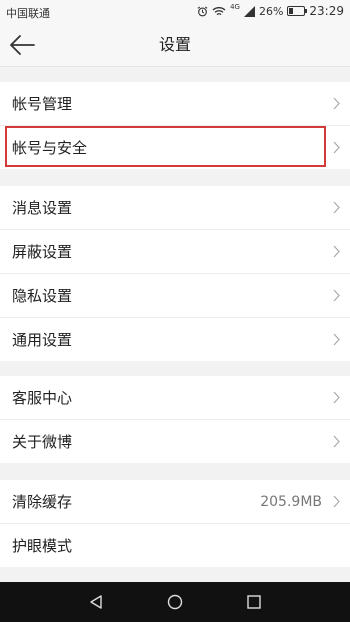 The height and width of the screenshot is (622, 350). I want to click on status-icons: 4G 26% 23:29, so click(270, 10).